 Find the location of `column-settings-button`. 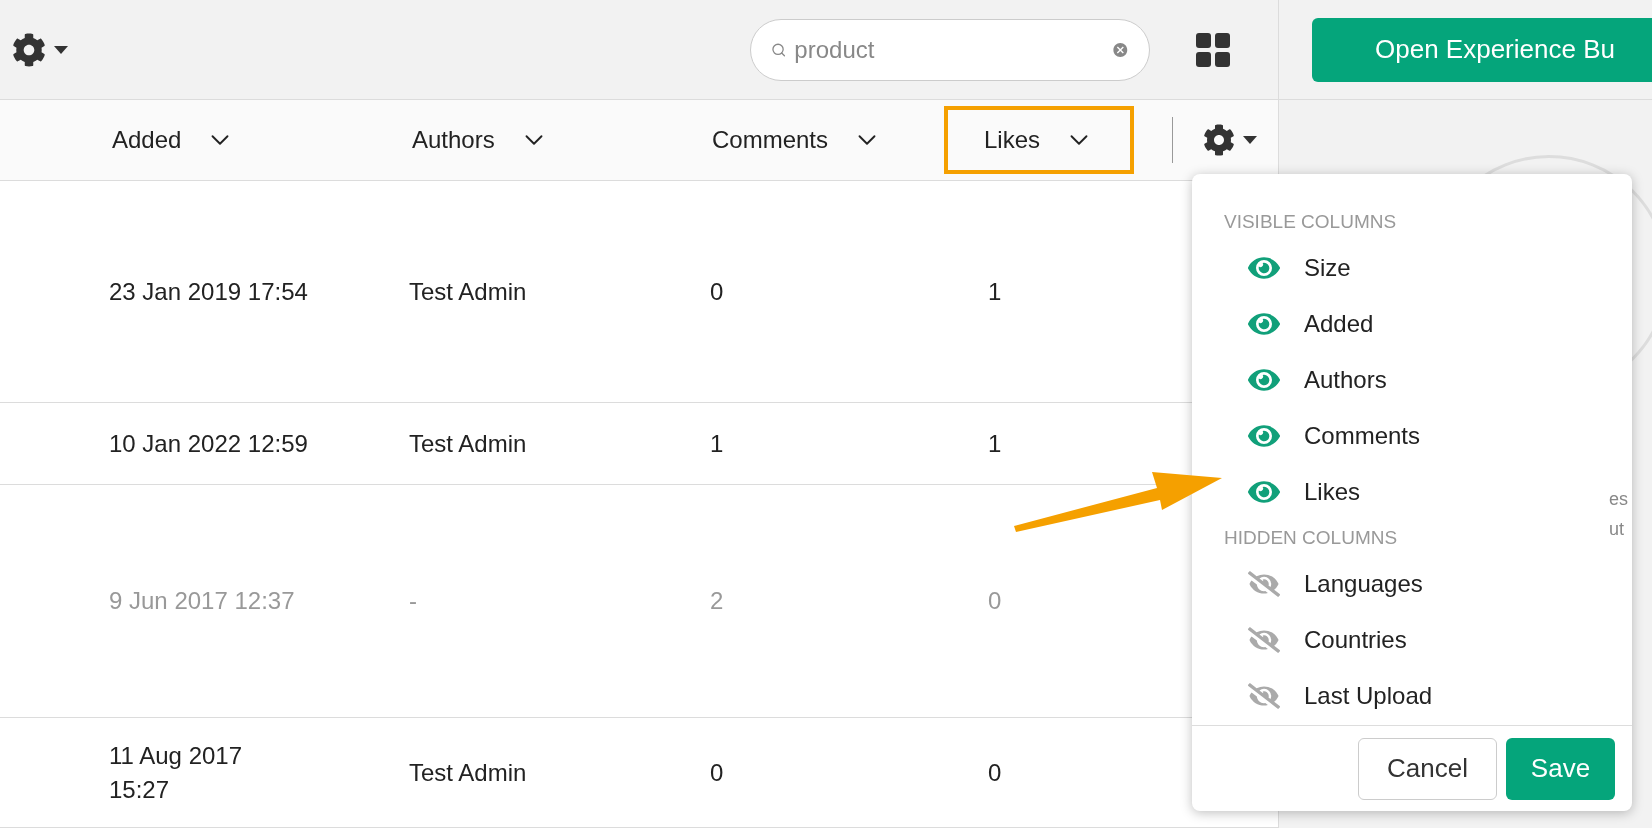

column-settings-button is located at coordinates (1230, 140).